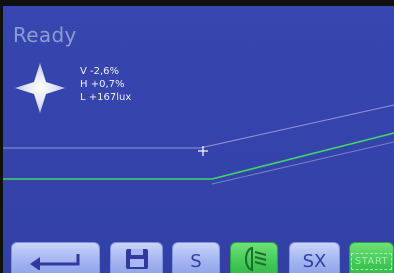 This screenshot has height=273, width=394. I want to click on headlight-beam-icon, so click(254, 259).